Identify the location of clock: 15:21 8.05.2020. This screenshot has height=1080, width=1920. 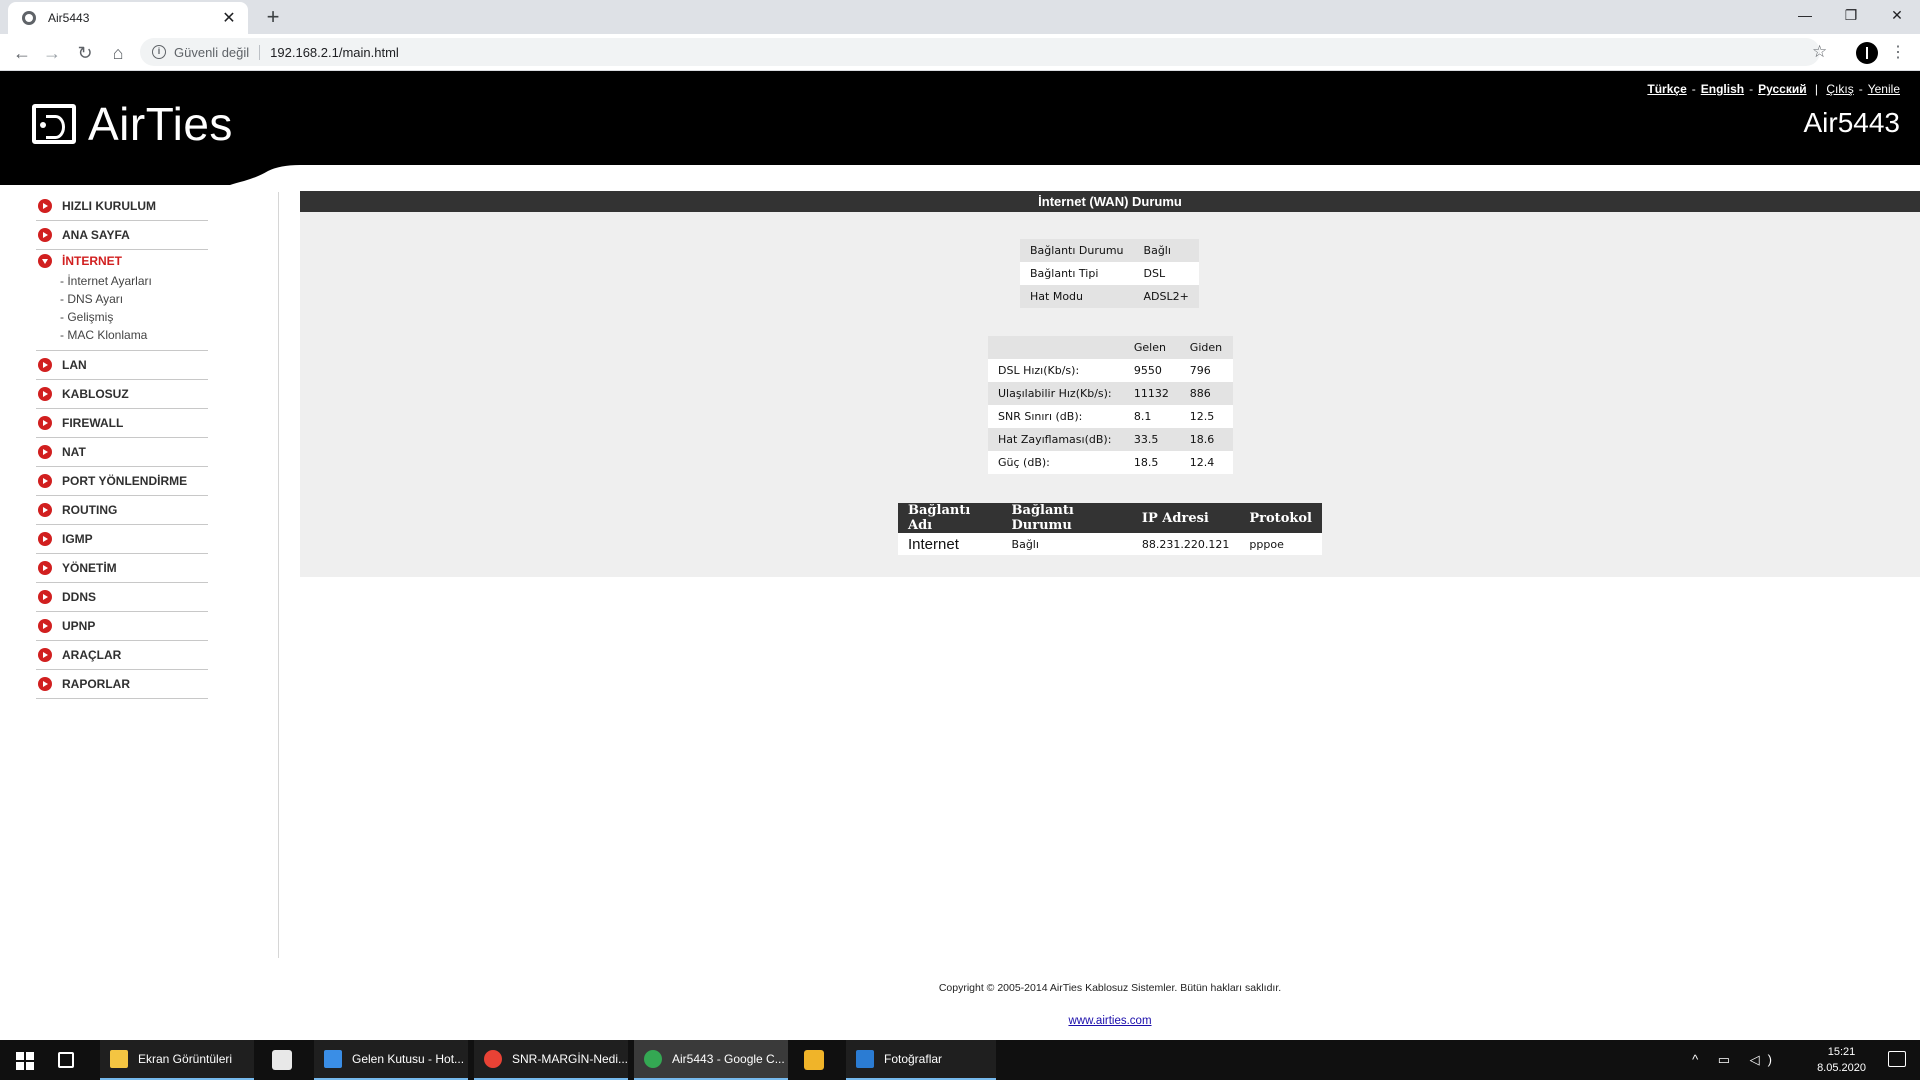
(1841, 1060).